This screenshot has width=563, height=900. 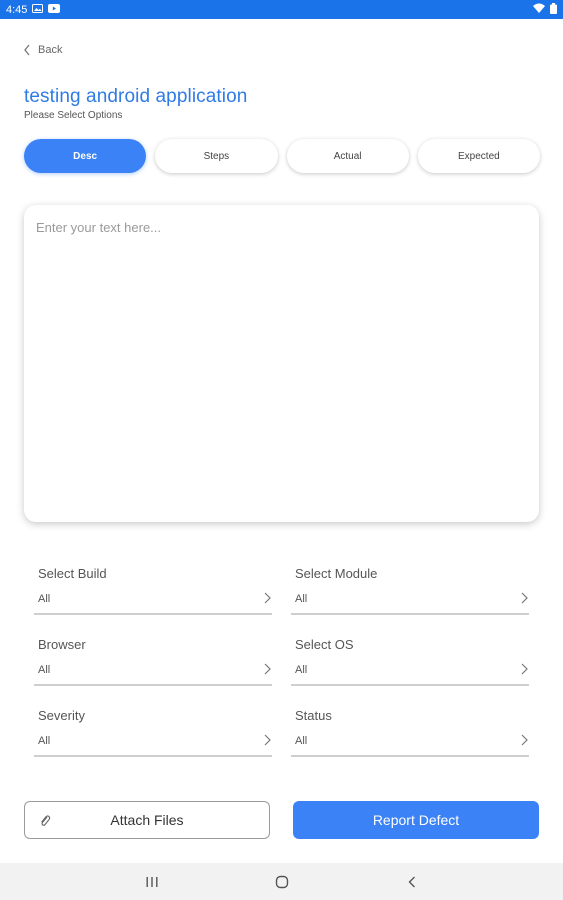 I want to click on back-button: Back, so click(x=42, y=50).